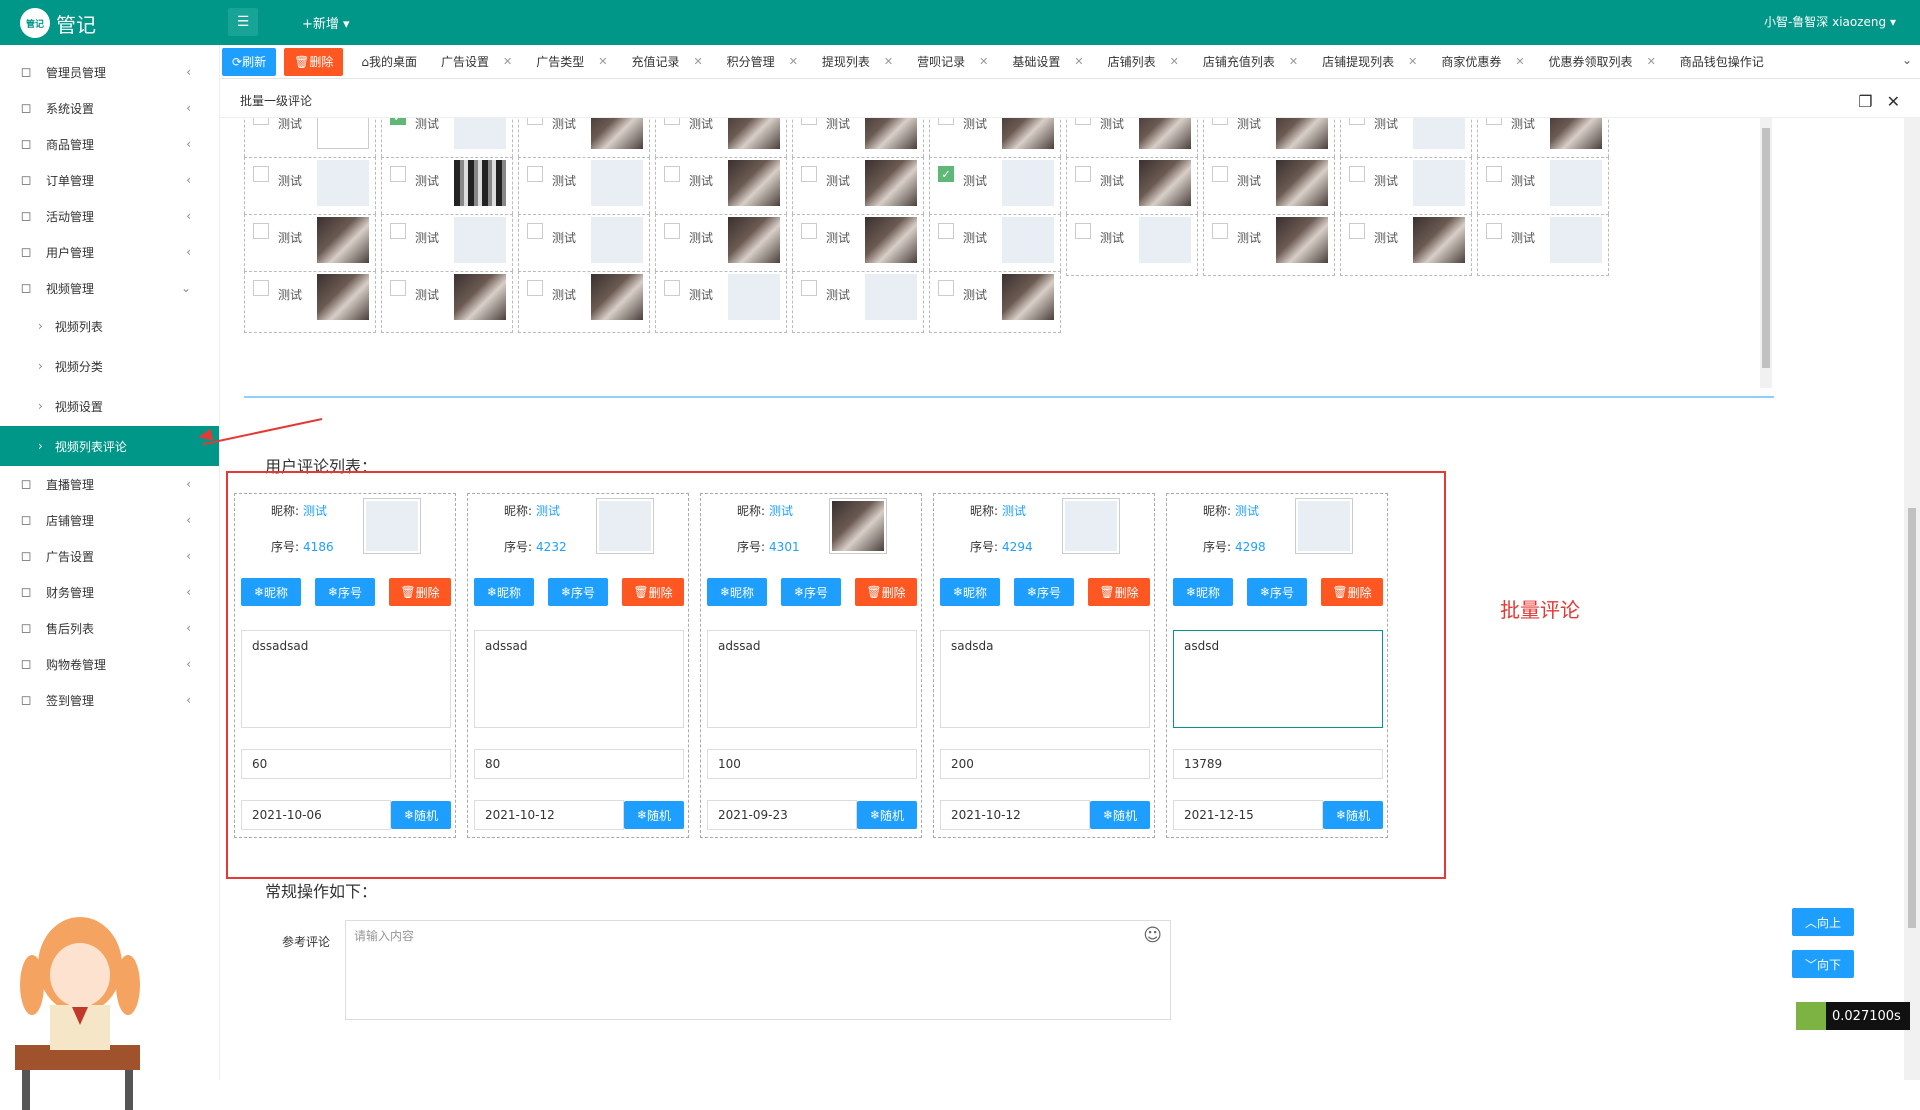  Describe the element at coordinates (109, 180) in the screenshot. I see `sidebar-item-a3: ◻ 订单管理 ‹` at that location.